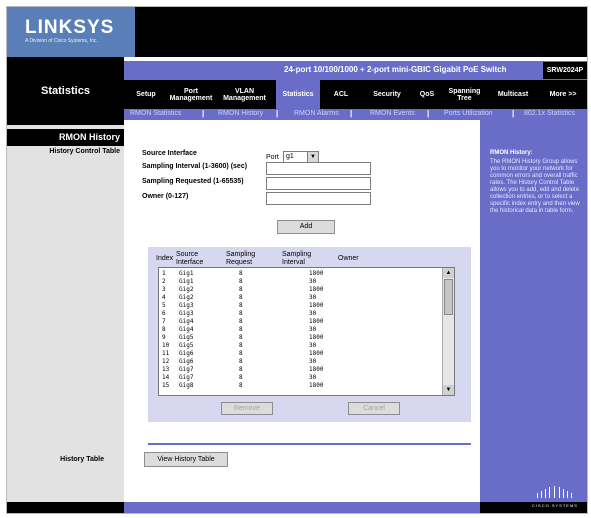 This screenshot has height=518, width=591. I want to click on tab-setup: Setup, so click(146, 94).